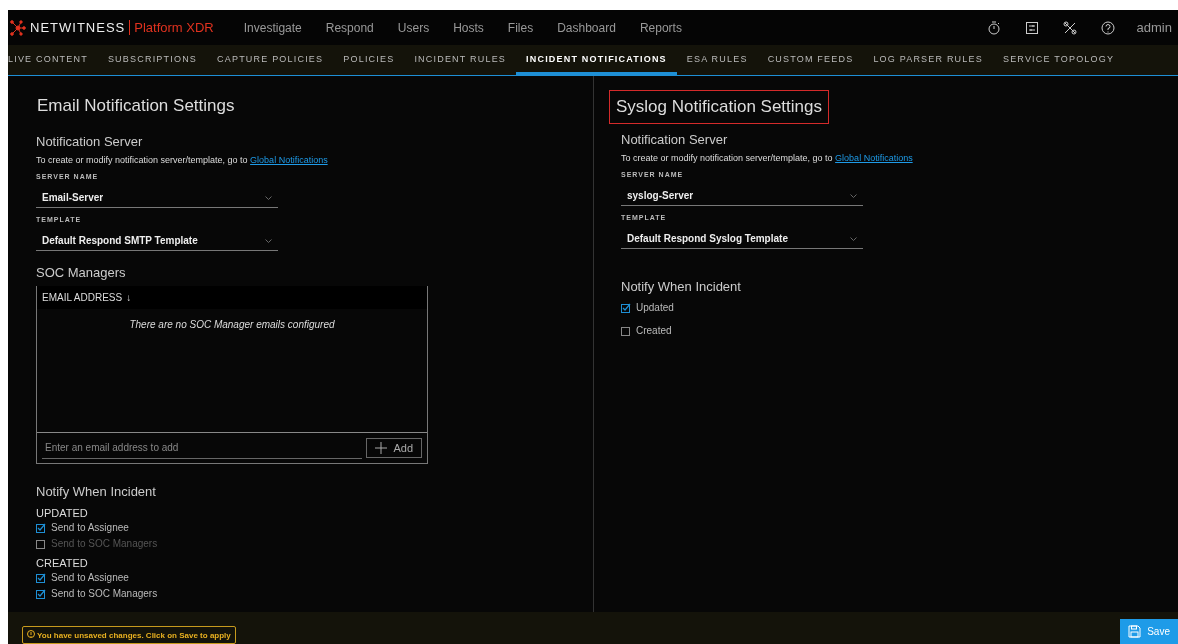  I want to click on option-label: Updated, so click(655, 307).